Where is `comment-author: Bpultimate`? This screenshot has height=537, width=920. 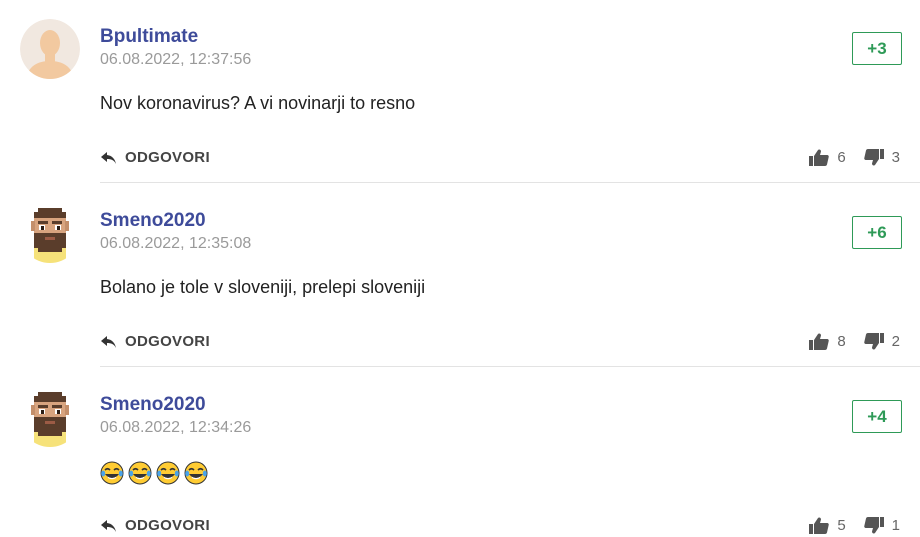
comment-author: Bpultimate is located at coordinates (149, 37).